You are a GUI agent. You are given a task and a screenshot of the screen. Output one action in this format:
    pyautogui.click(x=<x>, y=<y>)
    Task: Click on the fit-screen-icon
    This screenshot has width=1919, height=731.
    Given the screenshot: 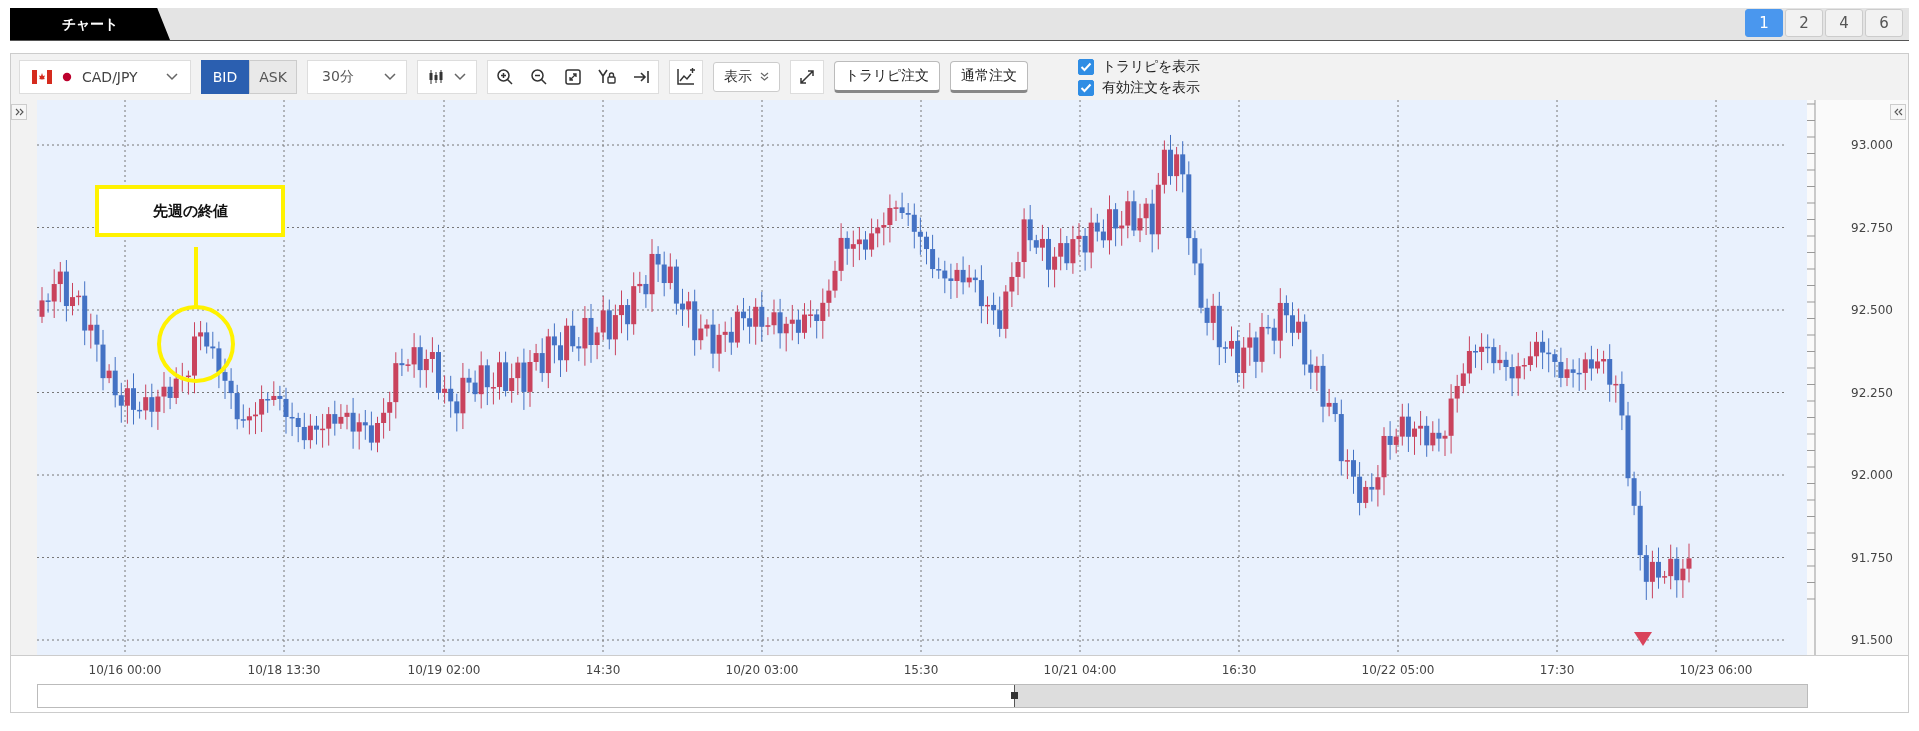 What is the action you would take?
    pyautogui.click(x=573, y=77)
    